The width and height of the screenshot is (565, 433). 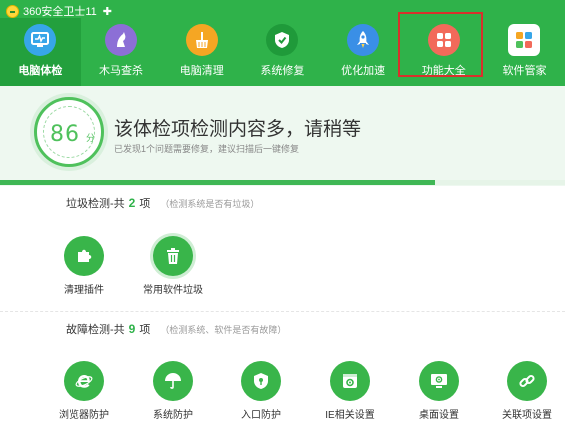 I want to click on desktop-icon, so click(x=439, y=381).